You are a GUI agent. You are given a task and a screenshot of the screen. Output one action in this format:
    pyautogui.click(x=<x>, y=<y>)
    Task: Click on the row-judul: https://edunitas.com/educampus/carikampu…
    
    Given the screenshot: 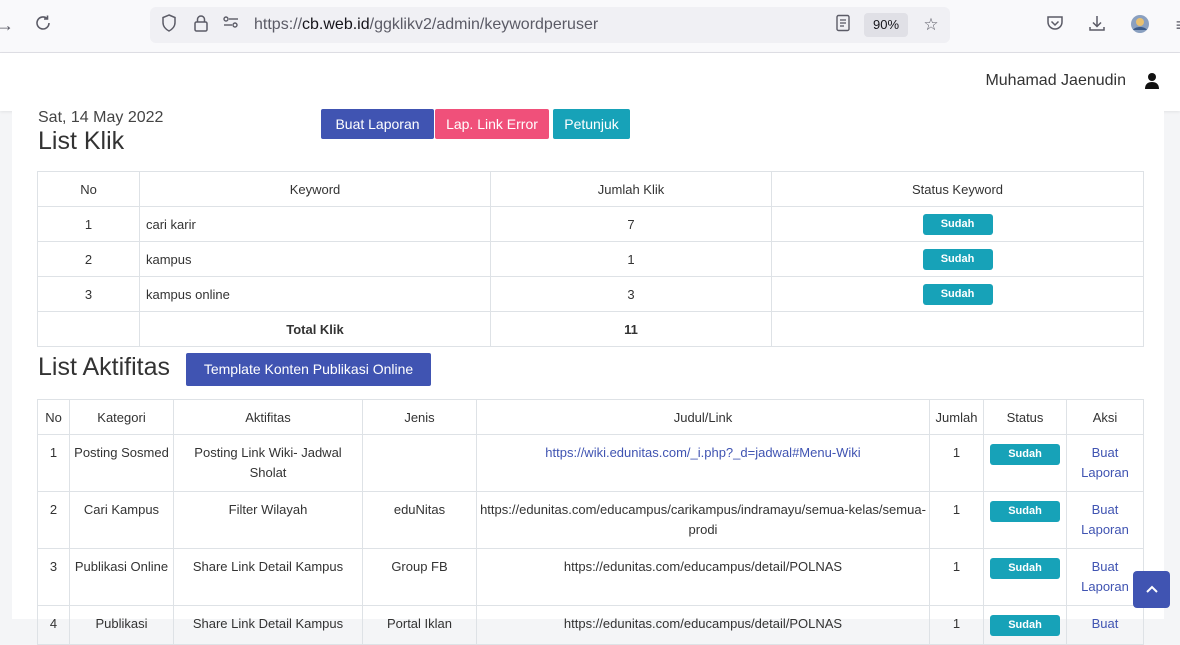 What is the action you would take?
    pyautogui.click(x=703, y=520)
    